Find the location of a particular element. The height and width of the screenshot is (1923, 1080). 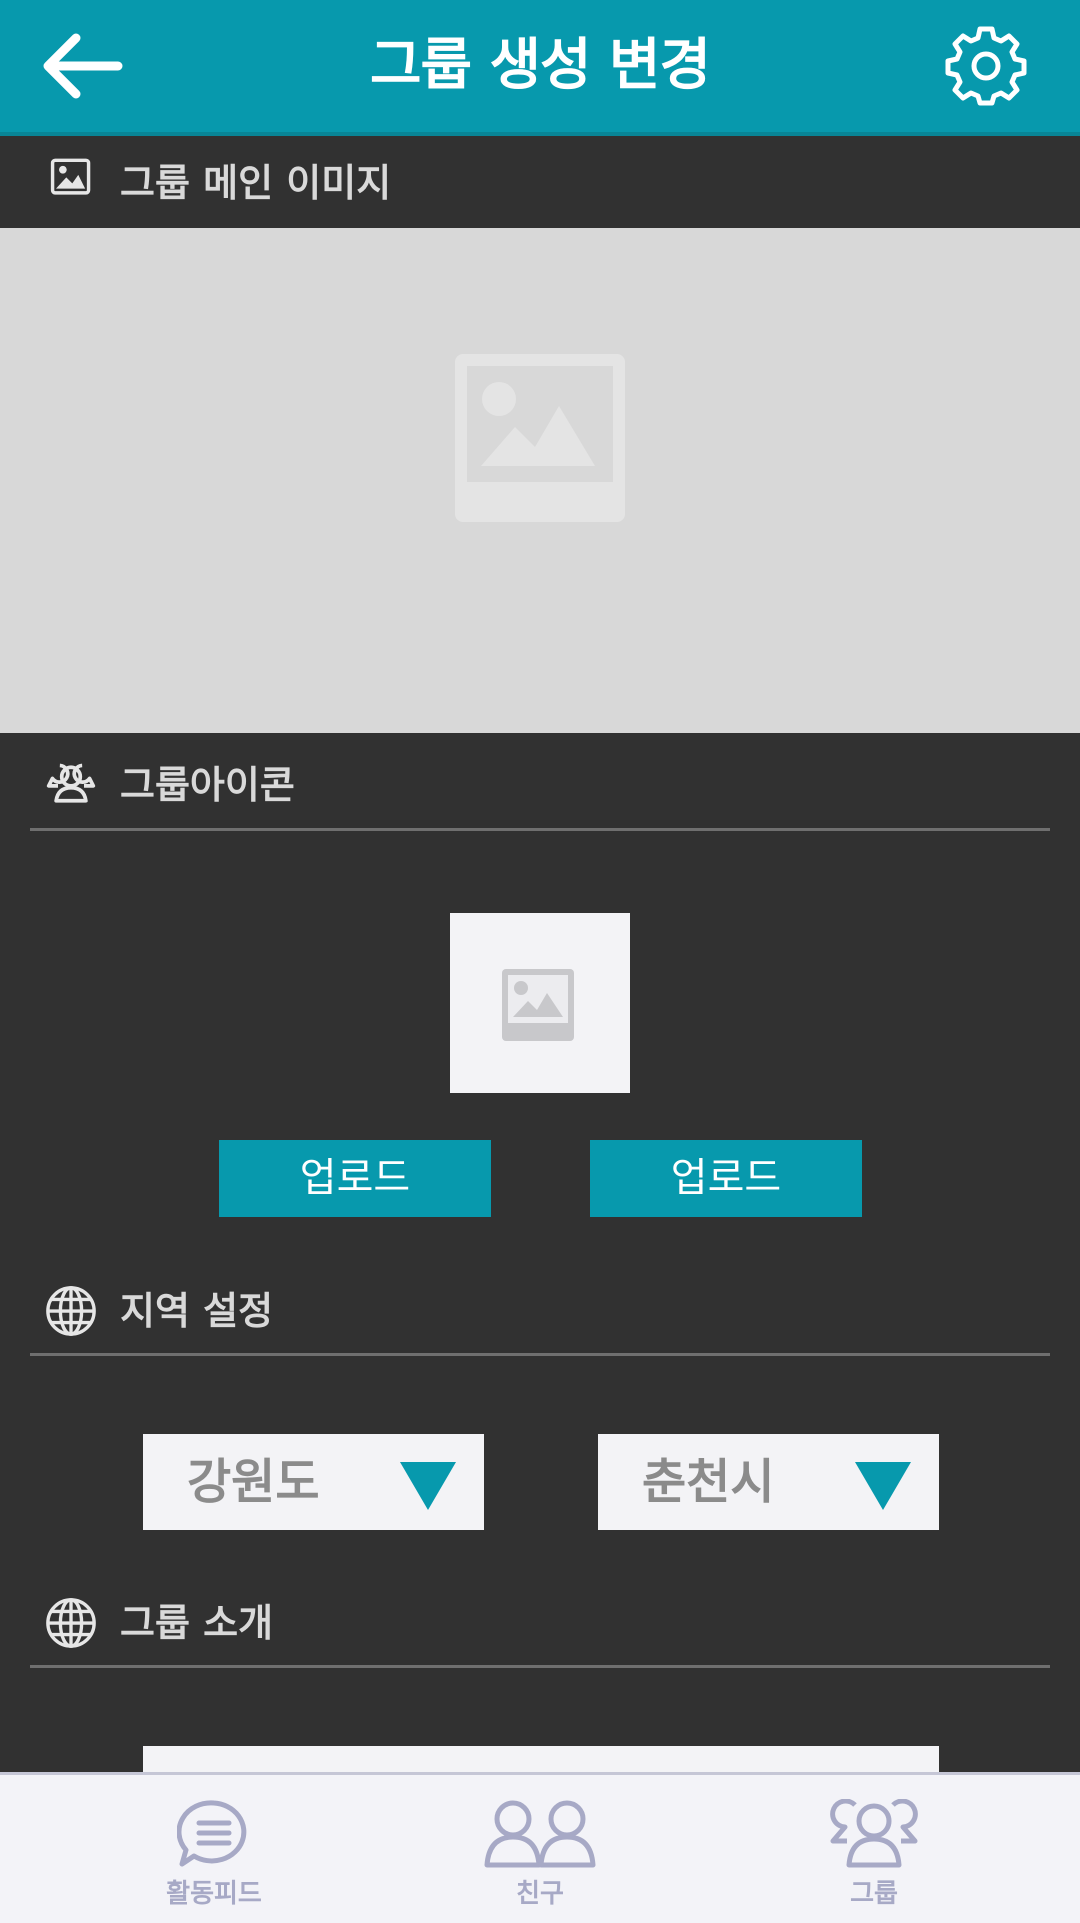

main-image-section-header: 그룹 메인 이미지 is located at coordinates (540, 183).